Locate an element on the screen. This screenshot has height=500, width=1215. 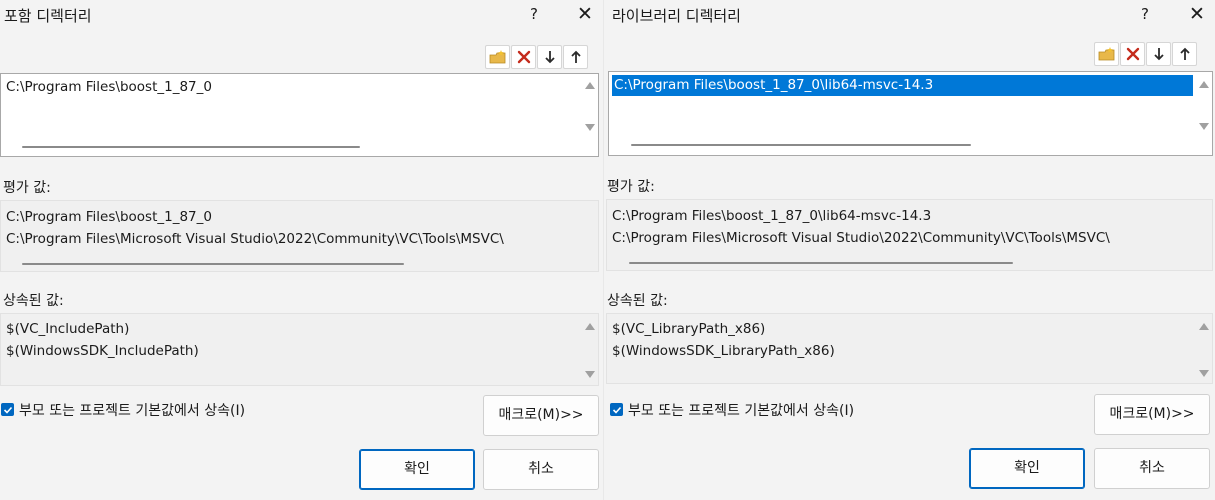
evaluated-line: C:\Program Files\boost_1_87_0 is located at coordinates (109, 217).